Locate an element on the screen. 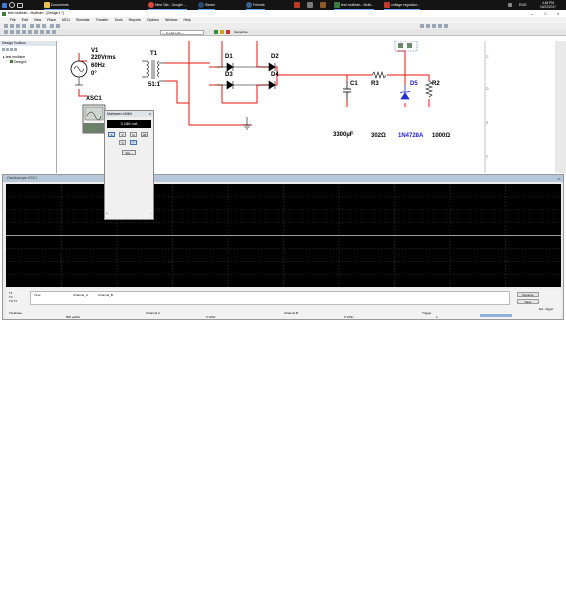 Image resolution: width=566 pixels, height=600 pixels. trigger-edge-buttons is located at coordinates (496, 315).